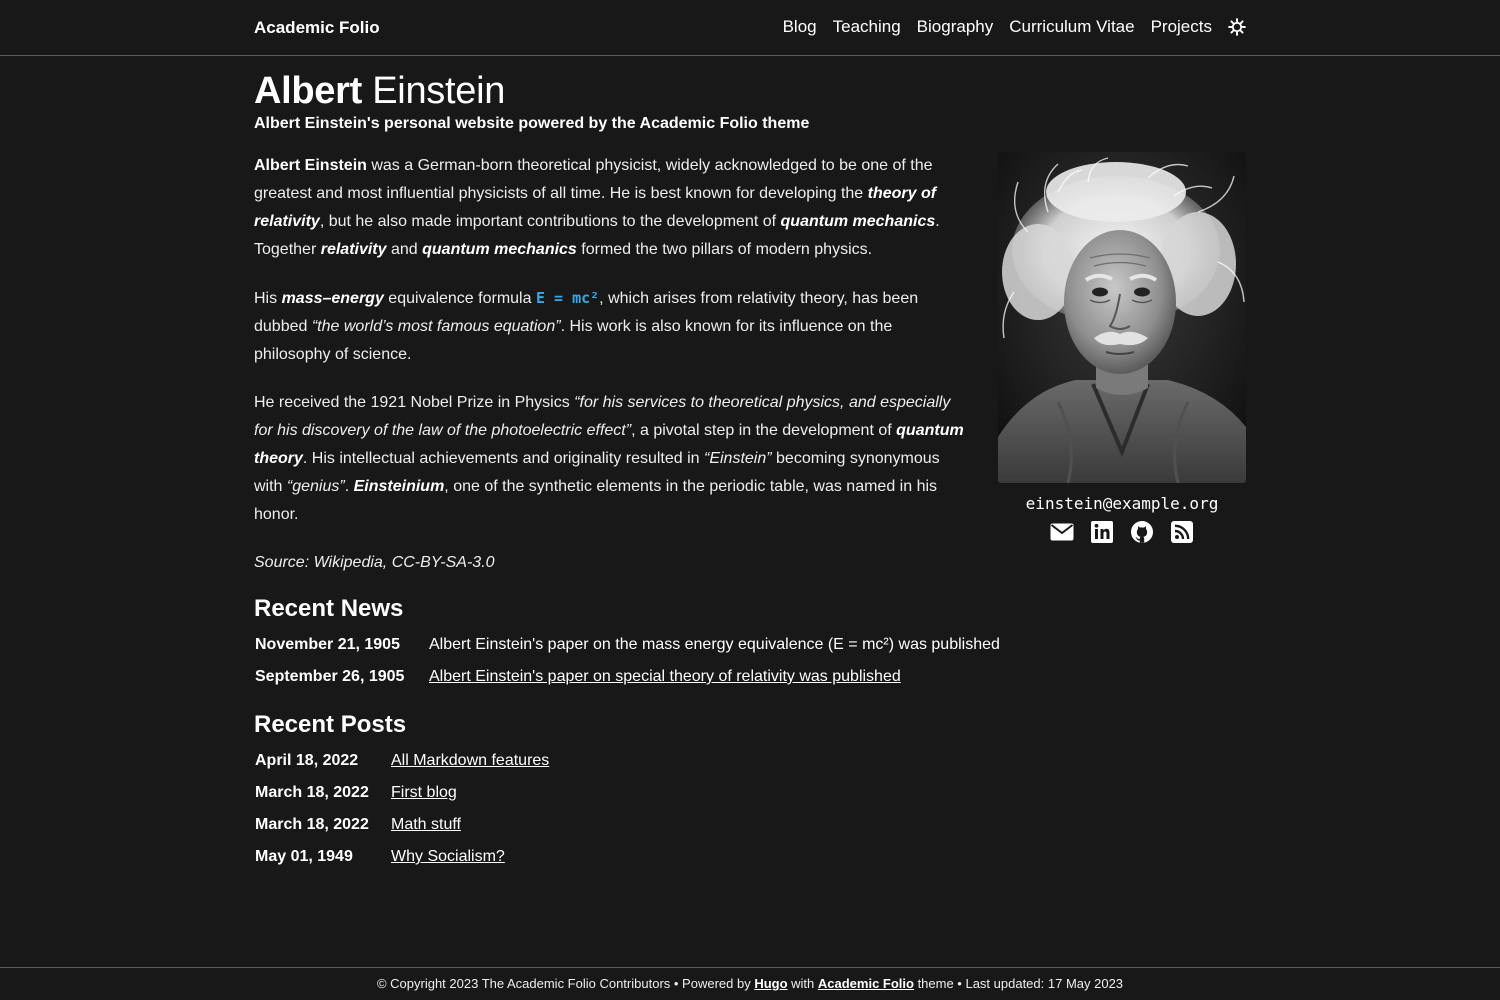  I want to click on post-item: April 18, 2022 All Markdown features, so click(401, 761).